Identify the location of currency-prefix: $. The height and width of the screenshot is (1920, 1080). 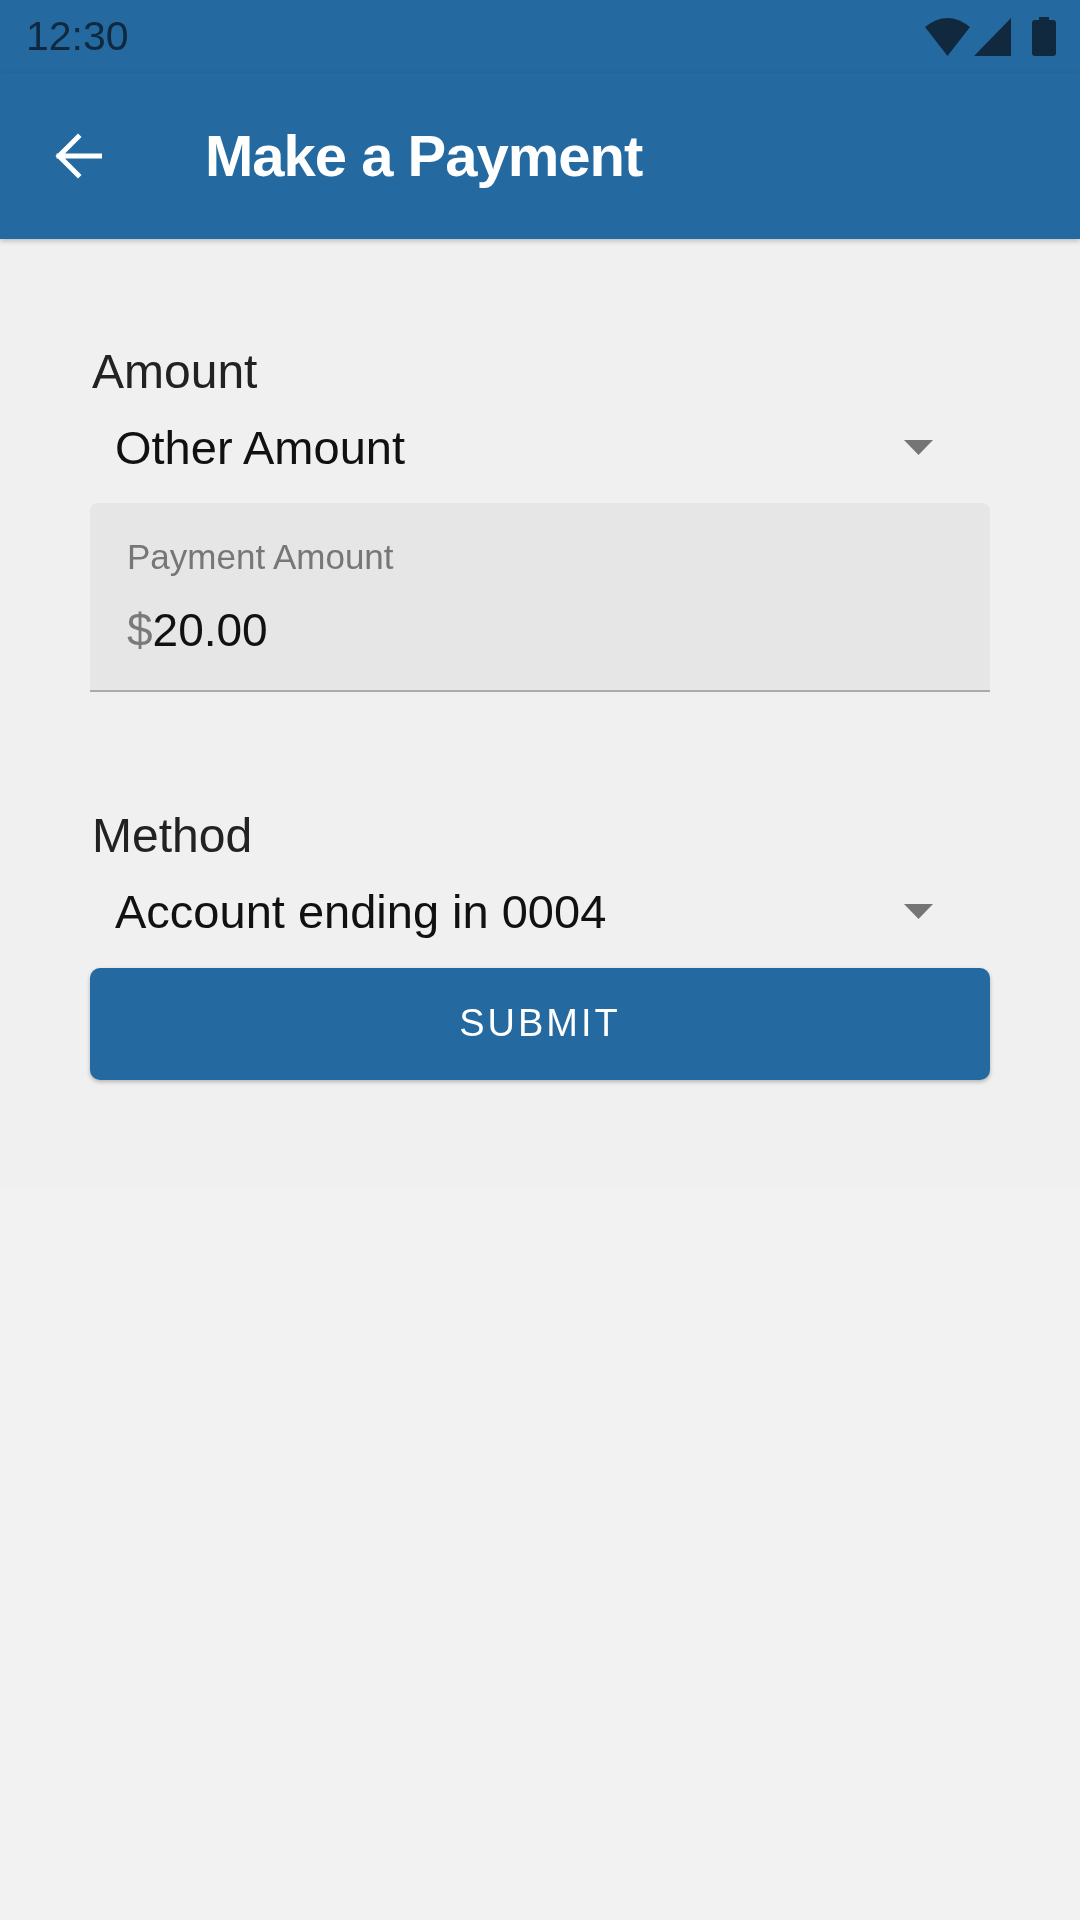
(140, 630).